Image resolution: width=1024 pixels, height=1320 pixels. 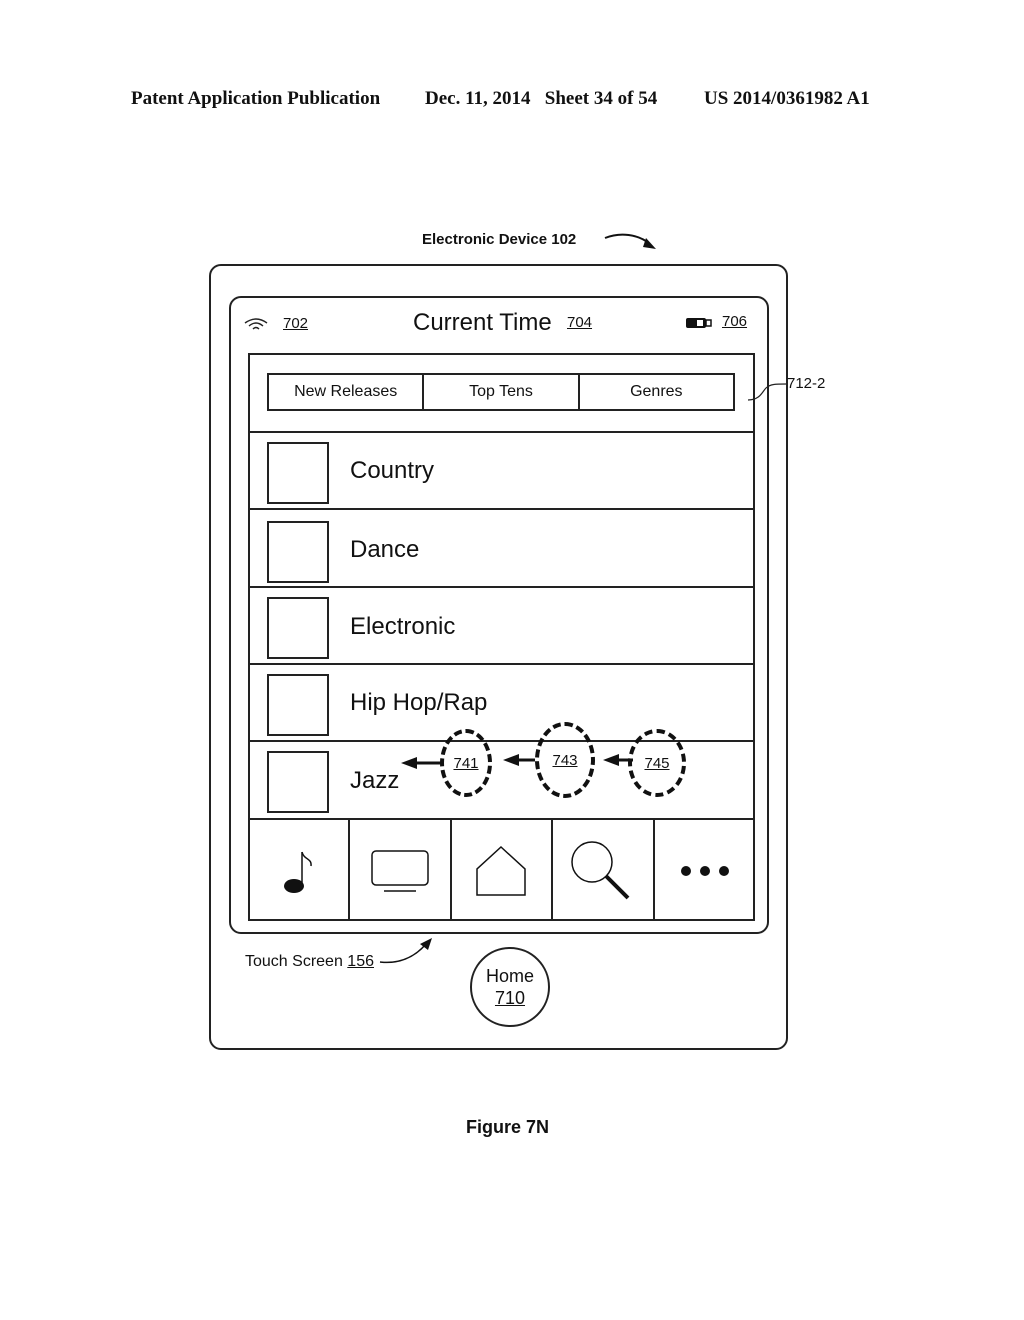 What do you see at coordinates (735, 321) in the screenshot?
I see `battery-ref: 706` at bounding box center [735, 321].